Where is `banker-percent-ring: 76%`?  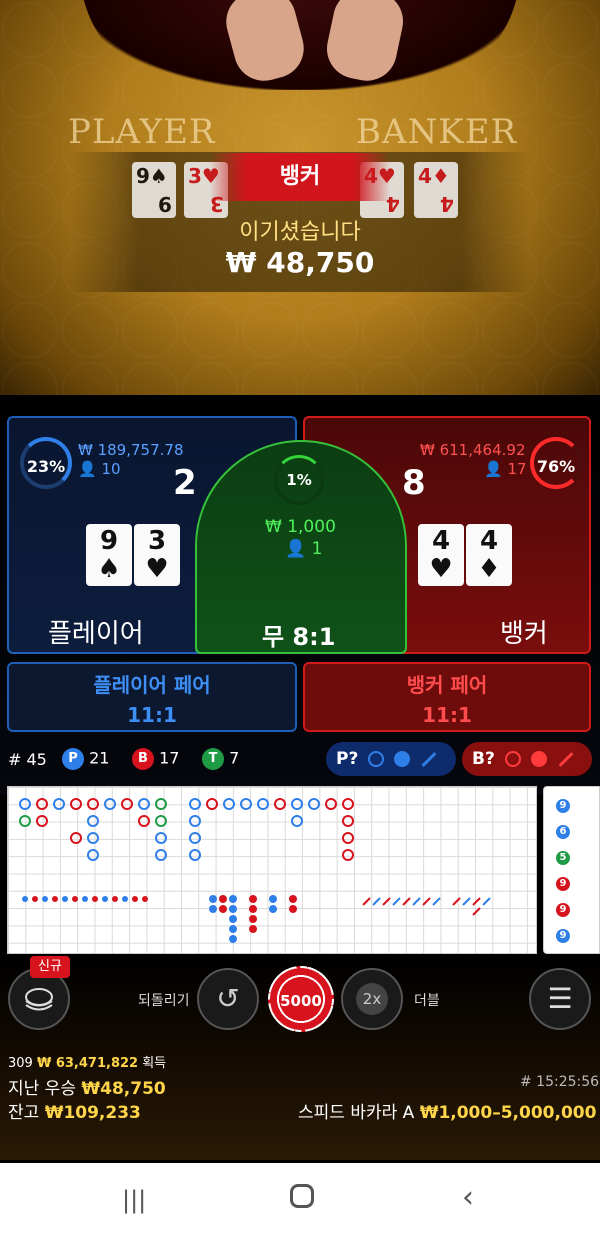 banker-percent-ring: 76% is located at coordinates (556, 463).